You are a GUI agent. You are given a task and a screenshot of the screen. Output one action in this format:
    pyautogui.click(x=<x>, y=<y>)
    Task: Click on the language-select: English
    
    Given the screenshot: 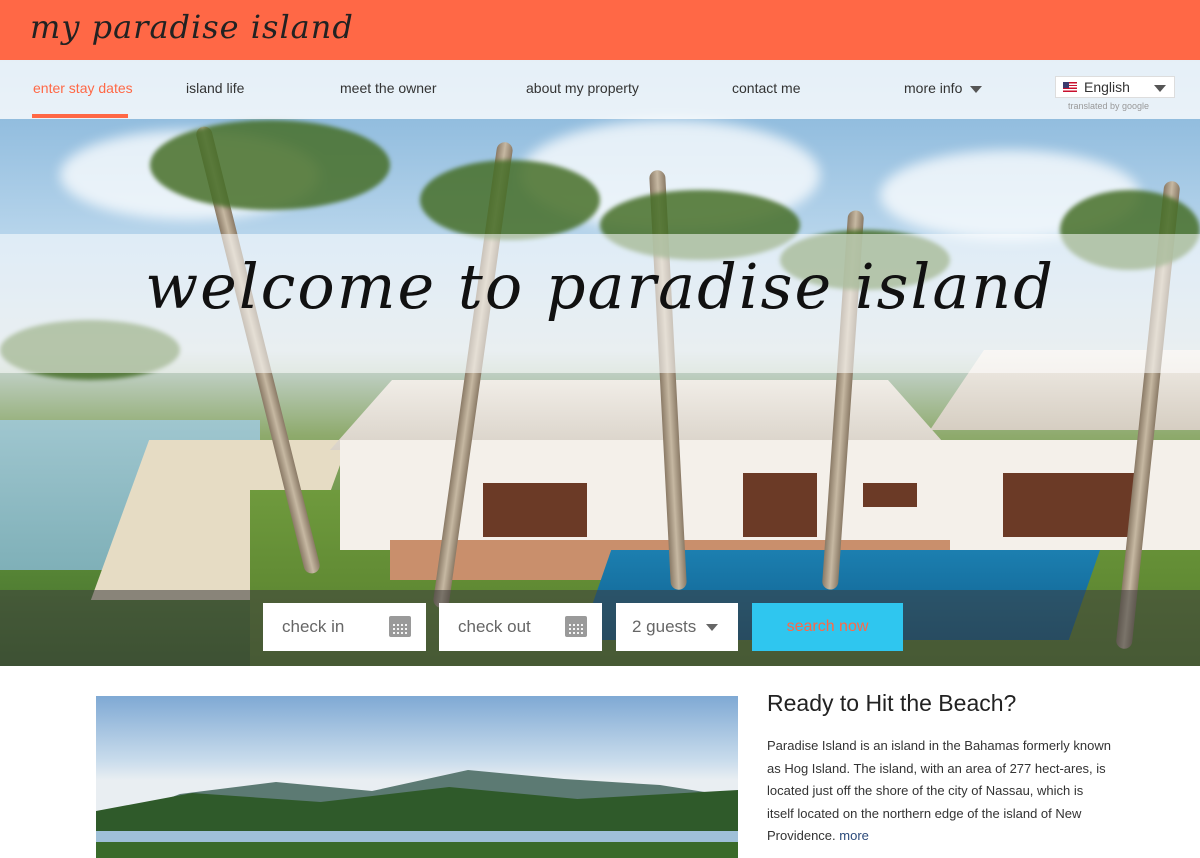 What is the action you would take?
    pyautogui.click(x=1115, y=87)
    